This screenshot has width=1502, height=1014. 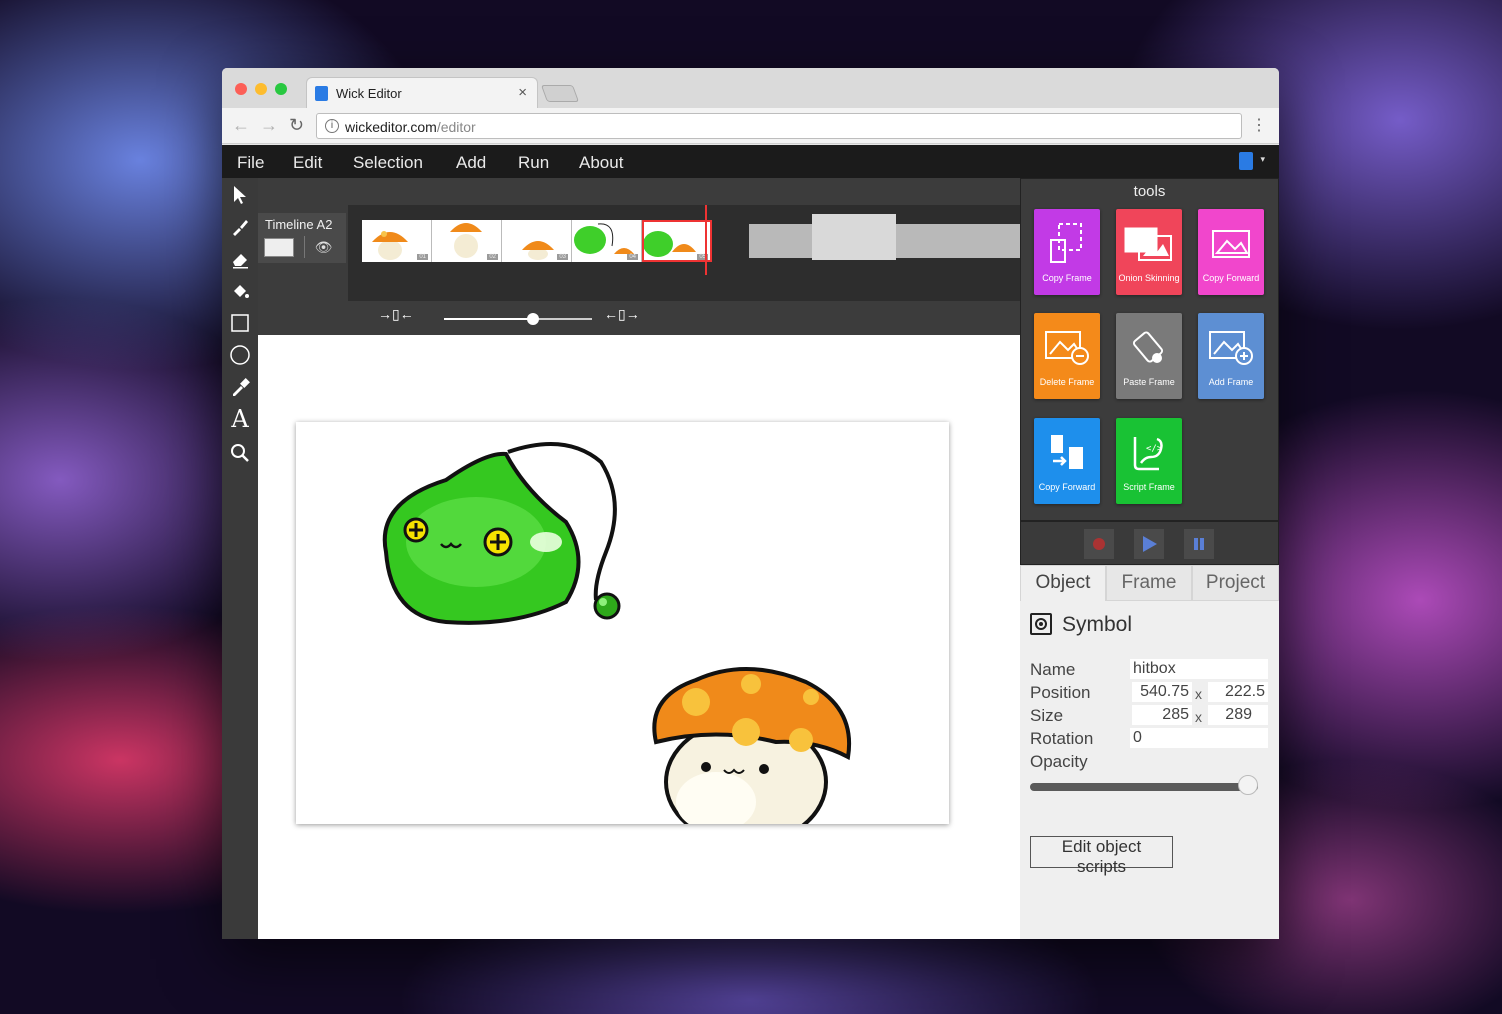 I want to click on copy-forward-button: Copy Forward, so click(x=1067, y=461).